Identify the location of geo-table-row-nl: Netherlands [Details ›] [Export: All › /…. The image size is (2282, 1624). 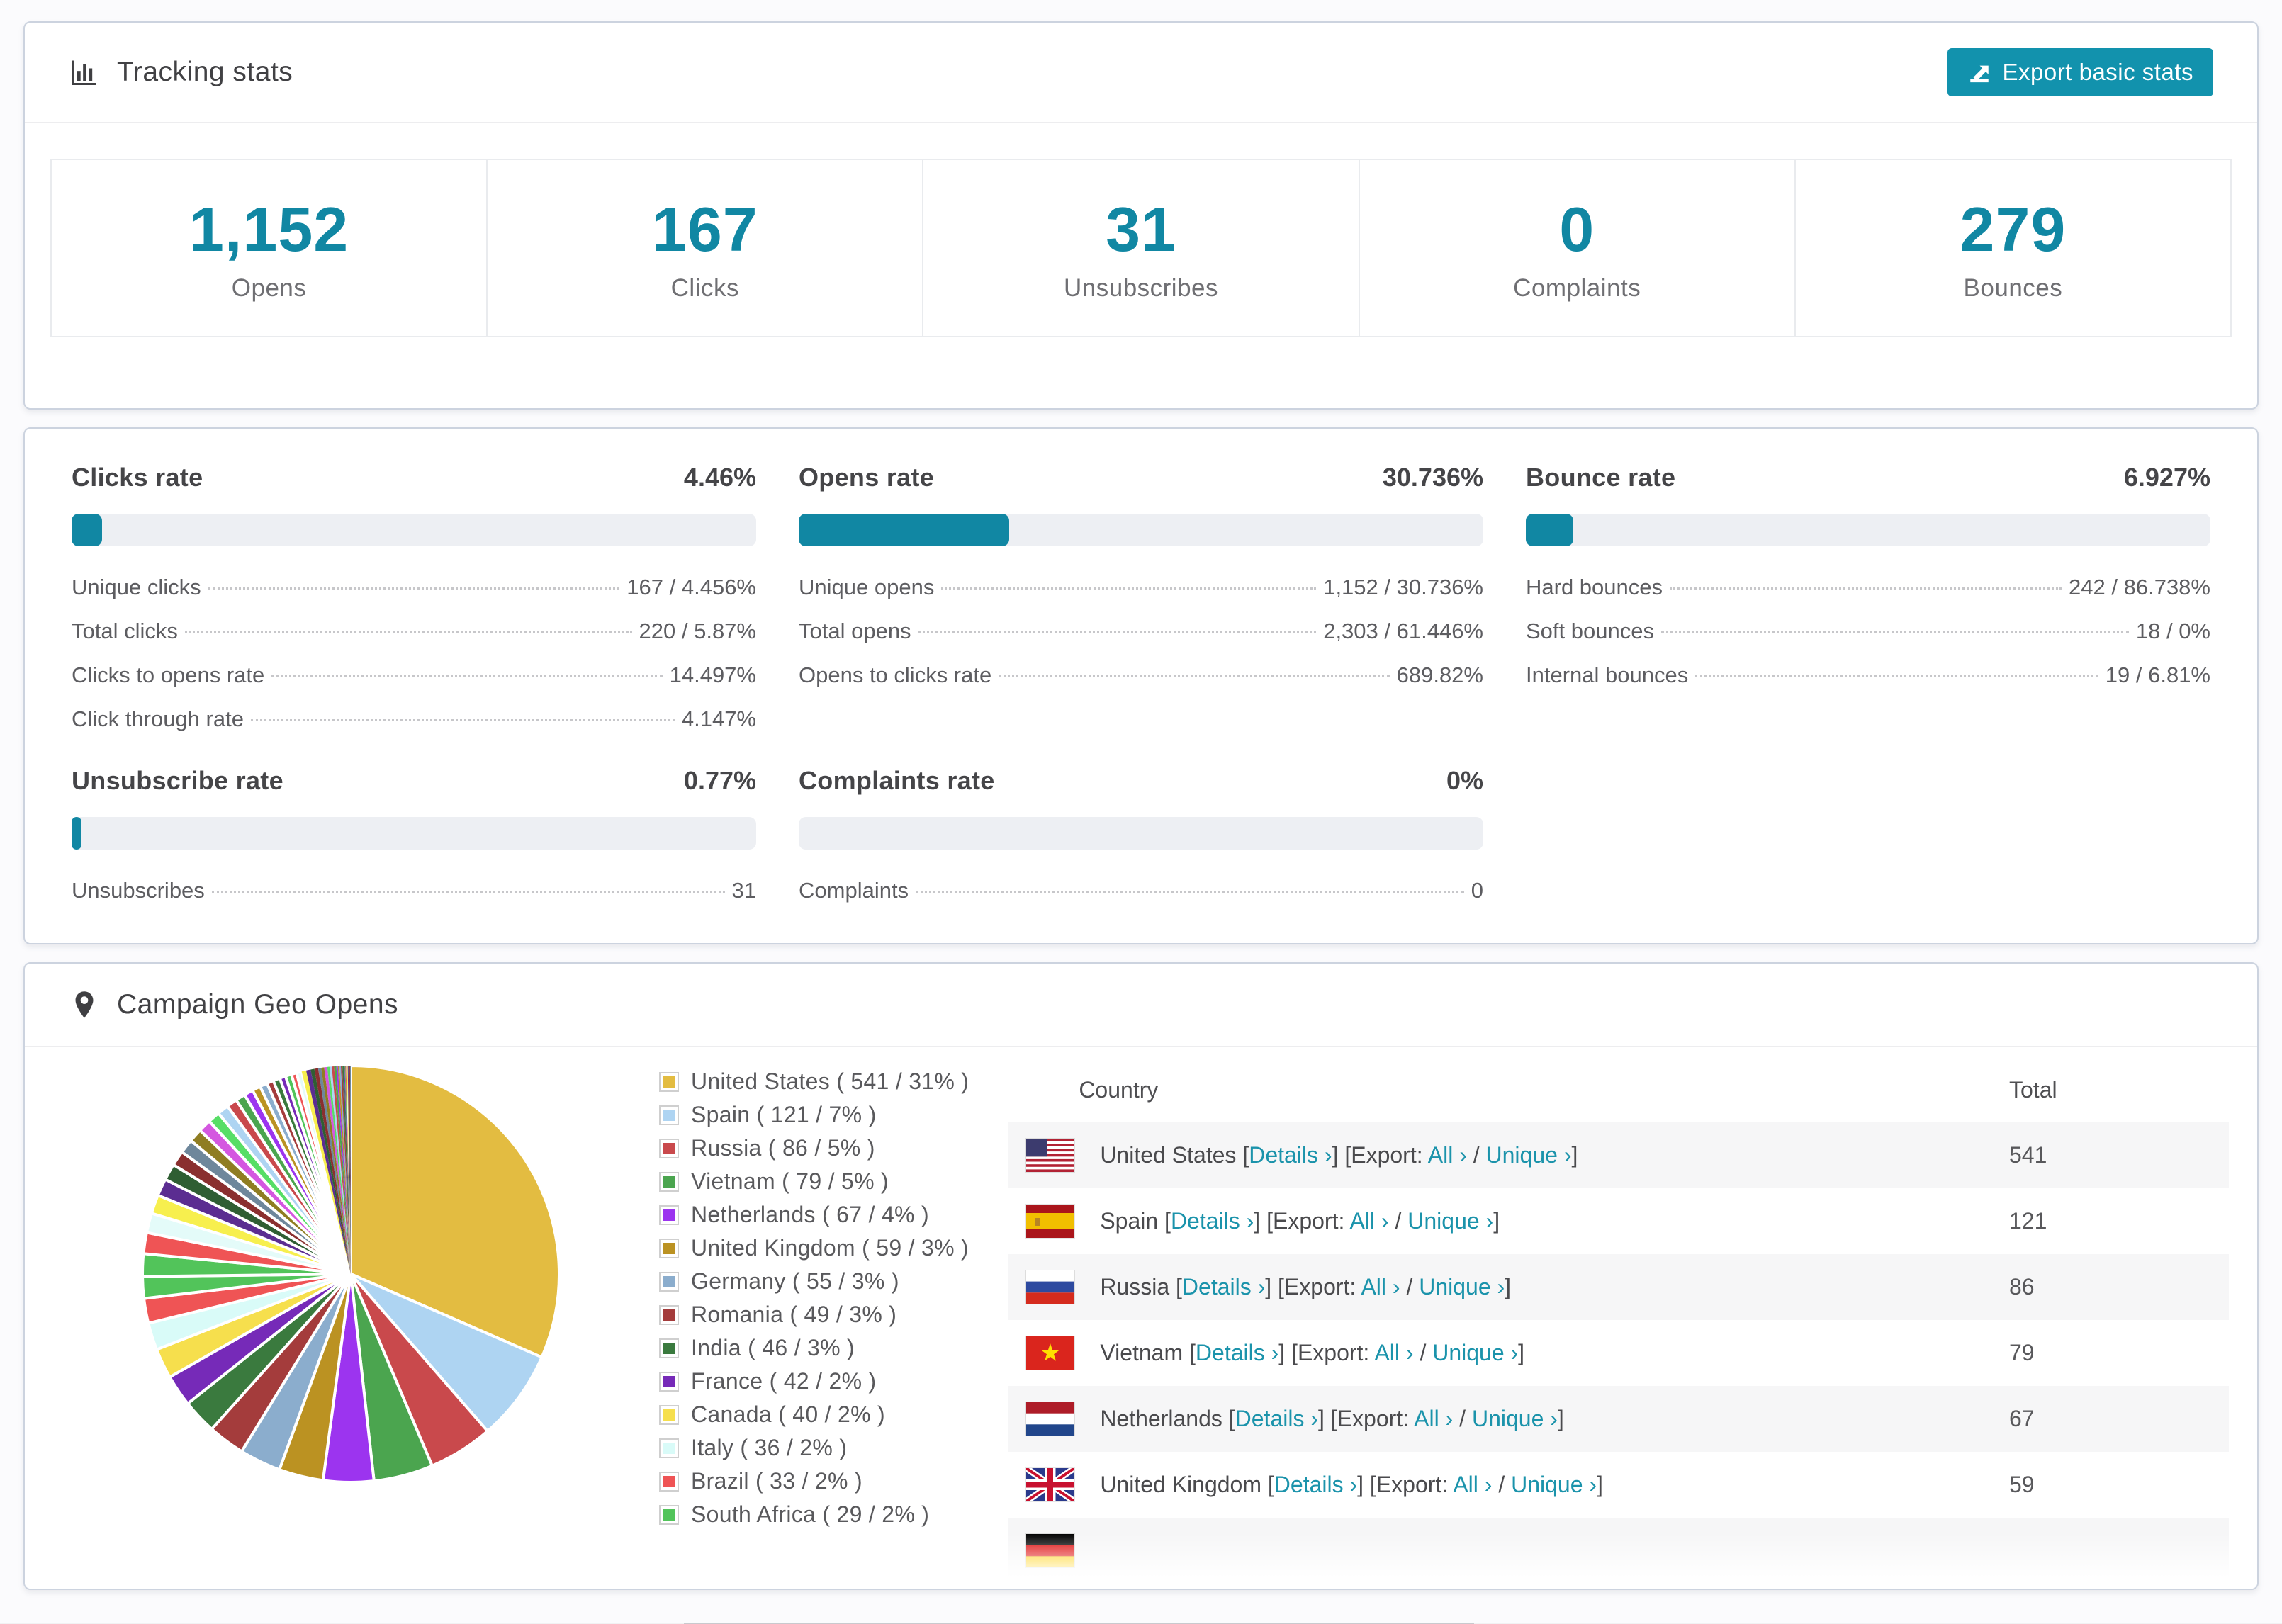
(1618, 1419).